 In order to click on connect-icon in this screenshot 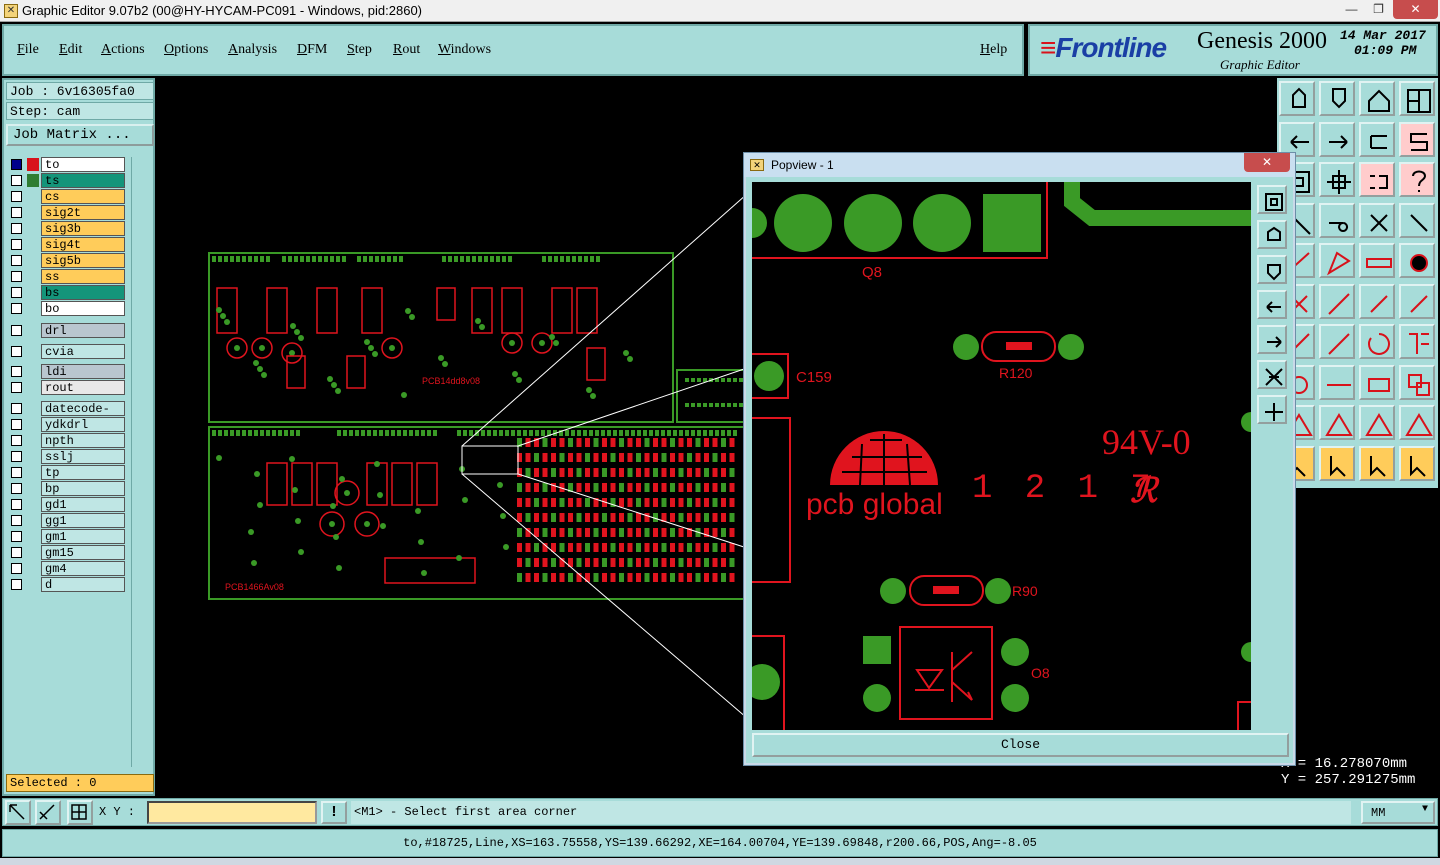, I will do `click(1377, 220)`.